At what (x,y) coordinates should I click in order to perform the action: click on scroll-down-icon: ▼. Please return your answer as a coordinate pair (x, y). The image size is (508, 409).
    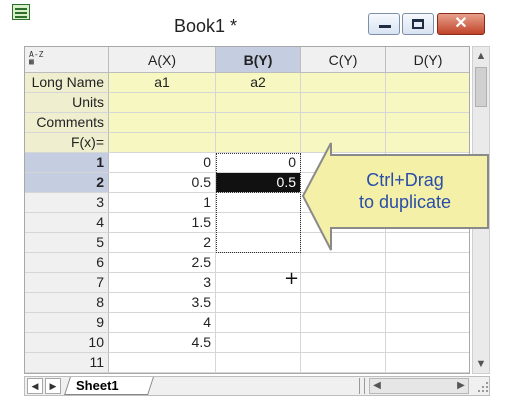
    Looking at the image, I should click on (481, 364).